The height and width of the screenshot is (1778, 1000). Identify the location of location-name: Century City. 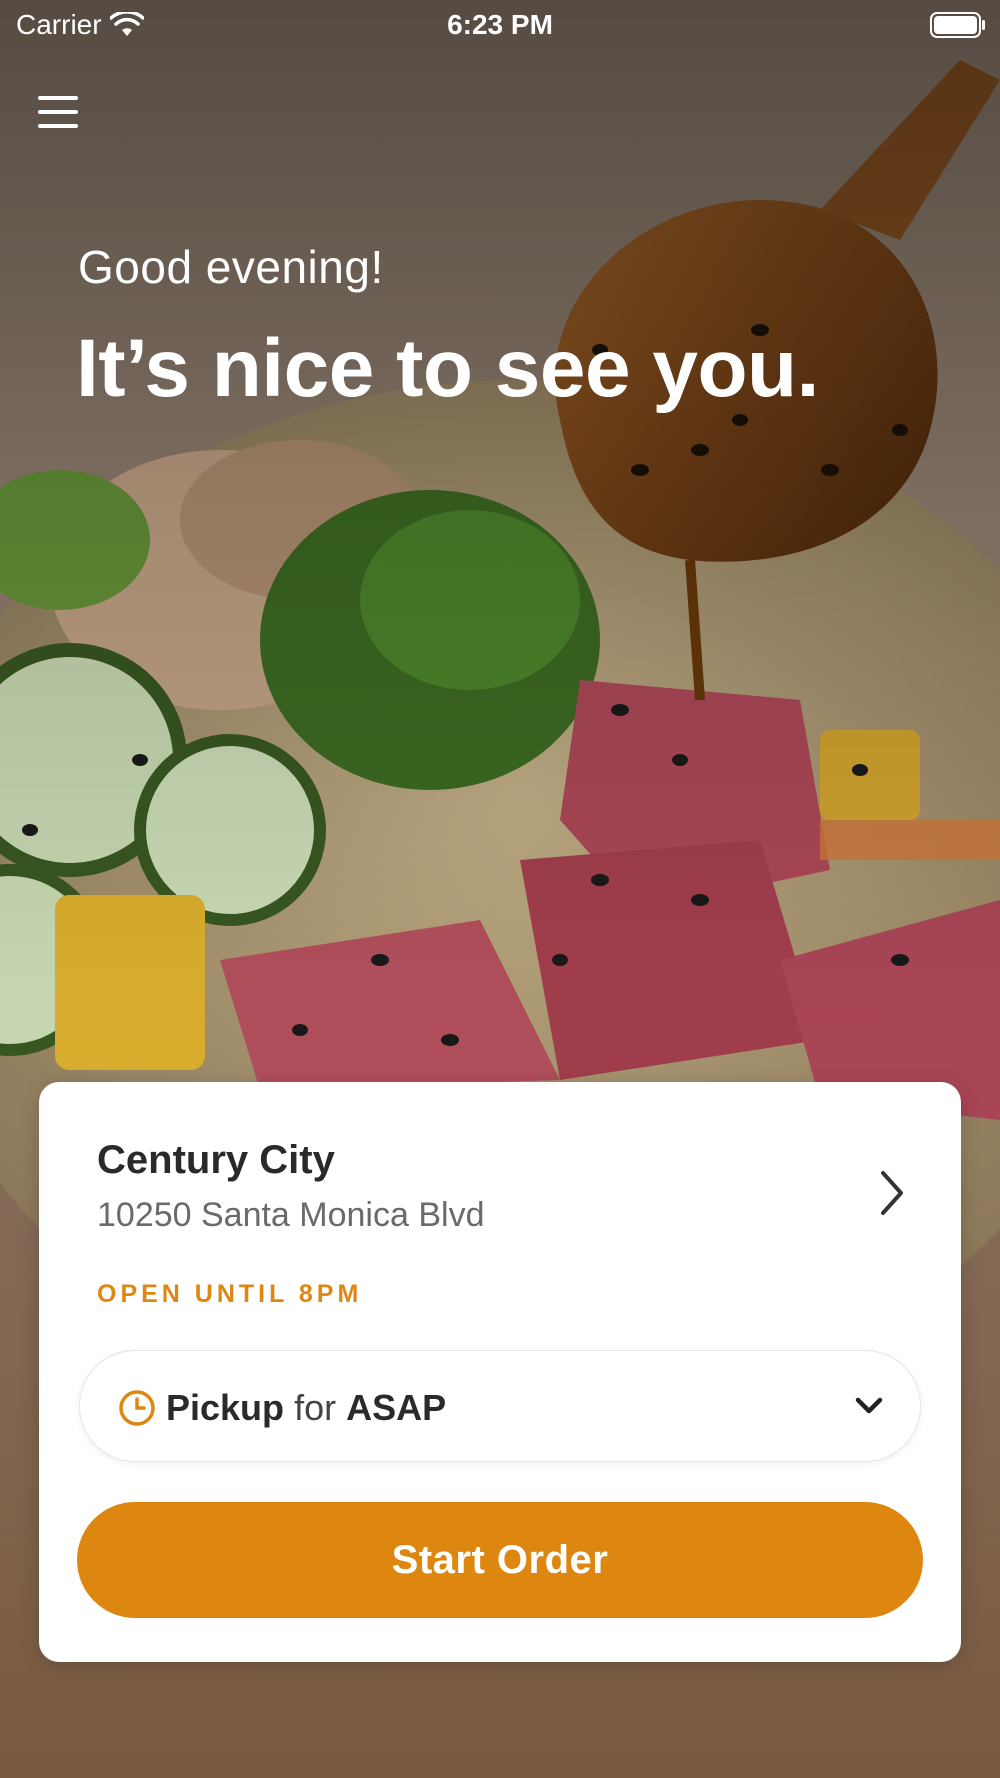
(216, 1160).